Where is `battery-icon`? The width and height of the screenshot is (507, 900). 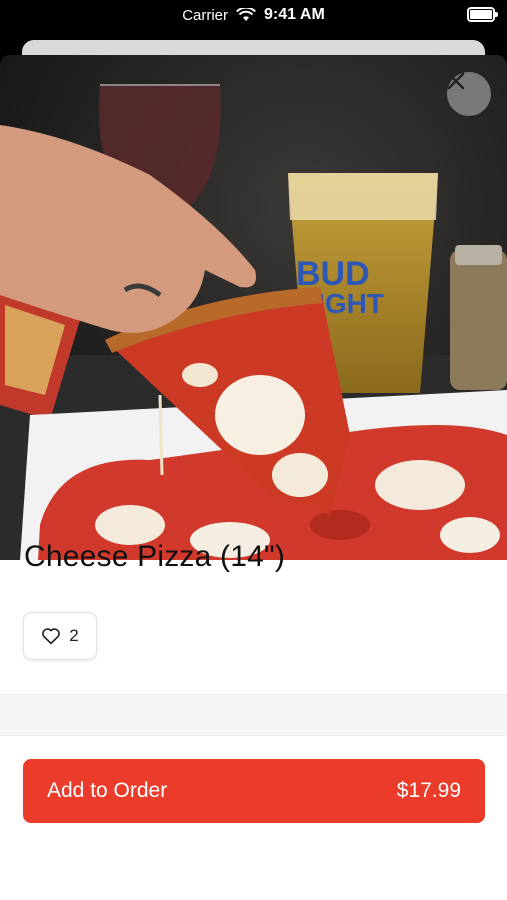
battery-icon is located at coordinates (482, 14).